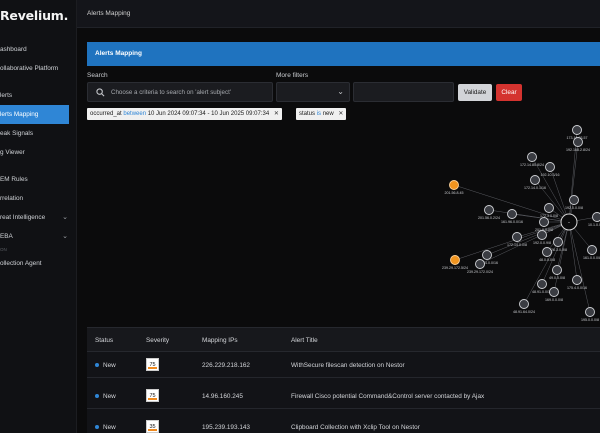 The height and width of the screenshot is (433, 600). I want to click on sidebar-item-collection-agent: ollection Agent, so click(38, 263).